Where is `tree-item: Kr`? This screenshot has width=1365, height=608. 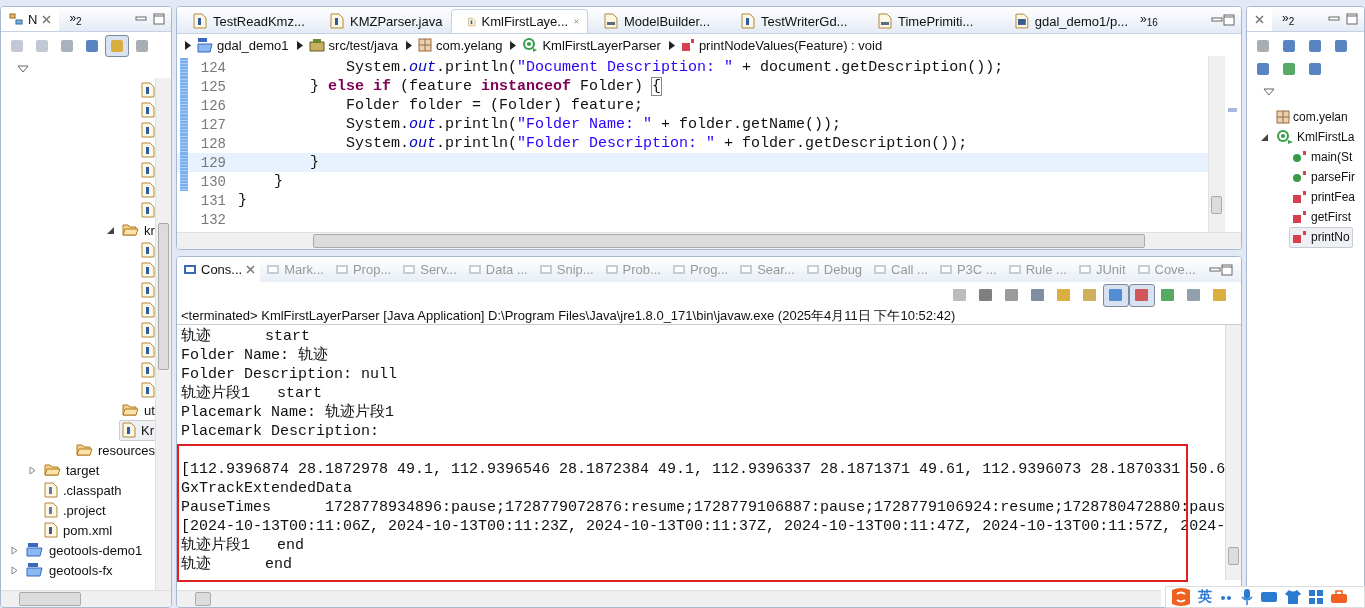 tree-item: Kr is located at coordinates (137, 430).